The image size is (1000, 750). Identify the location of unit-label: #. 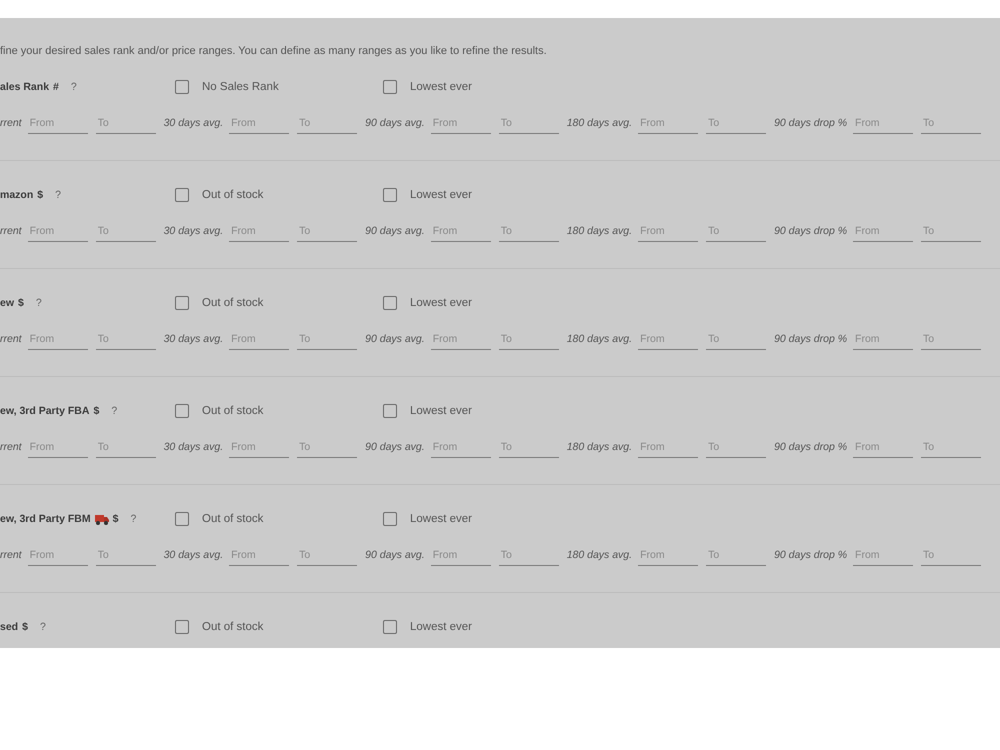
(56, 87).